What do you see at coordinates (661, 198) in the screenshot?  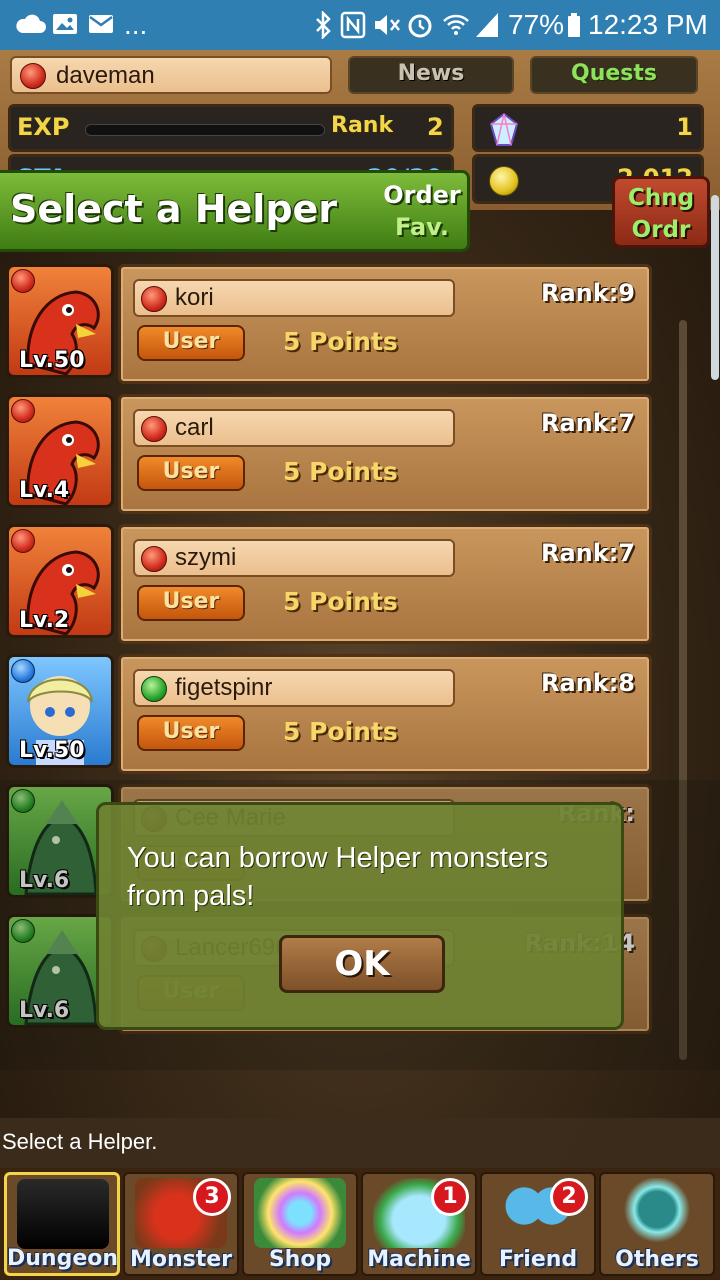 I see `chng-label: Chng` at bounding box center [661, 198].